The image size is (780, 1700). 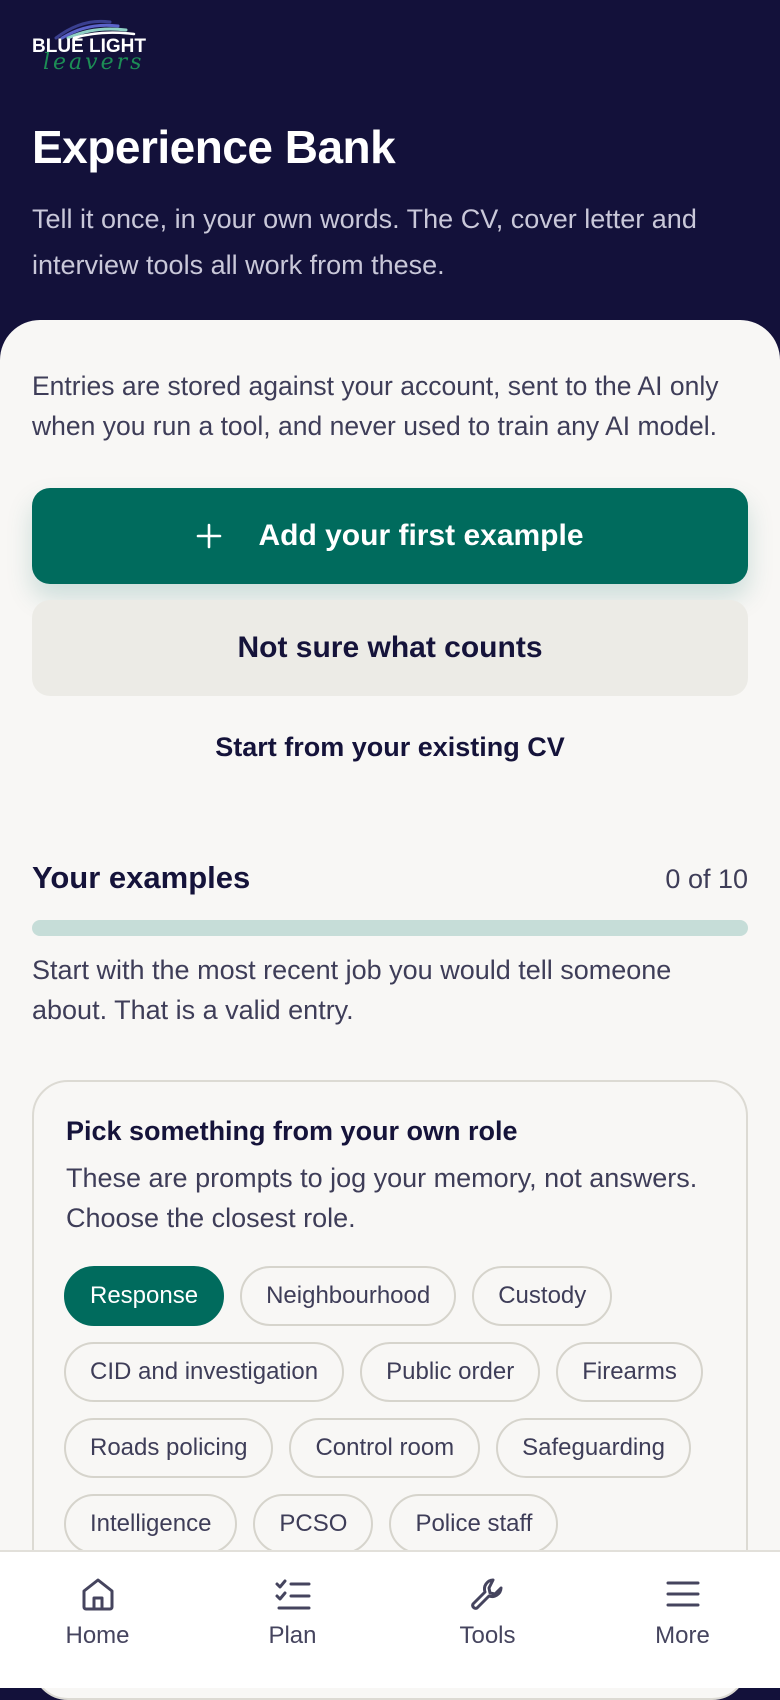 I want to click on bottom-nav: Home Plan Tools More, so click(x=390, y=1619).